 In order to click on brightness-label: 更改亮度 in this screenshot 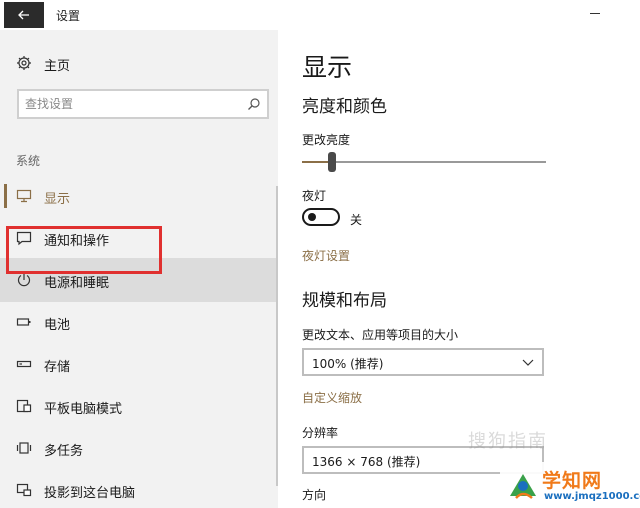, I will do `click(326, 140)`.